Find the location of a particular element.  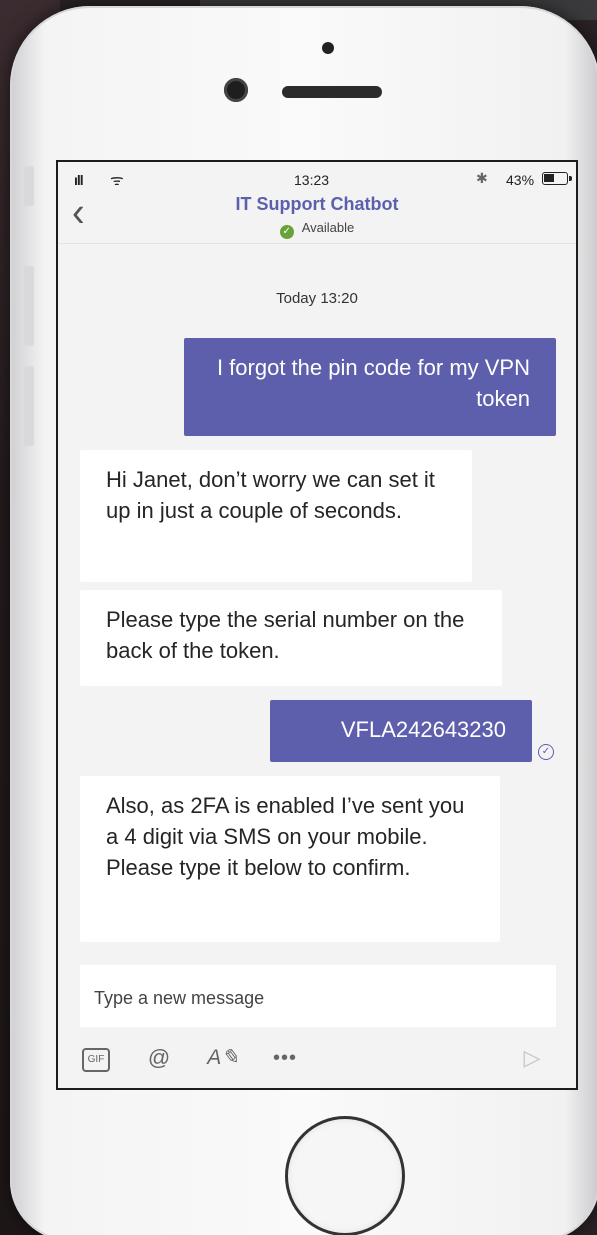

battery-icon is located at coordinates (555, 178).